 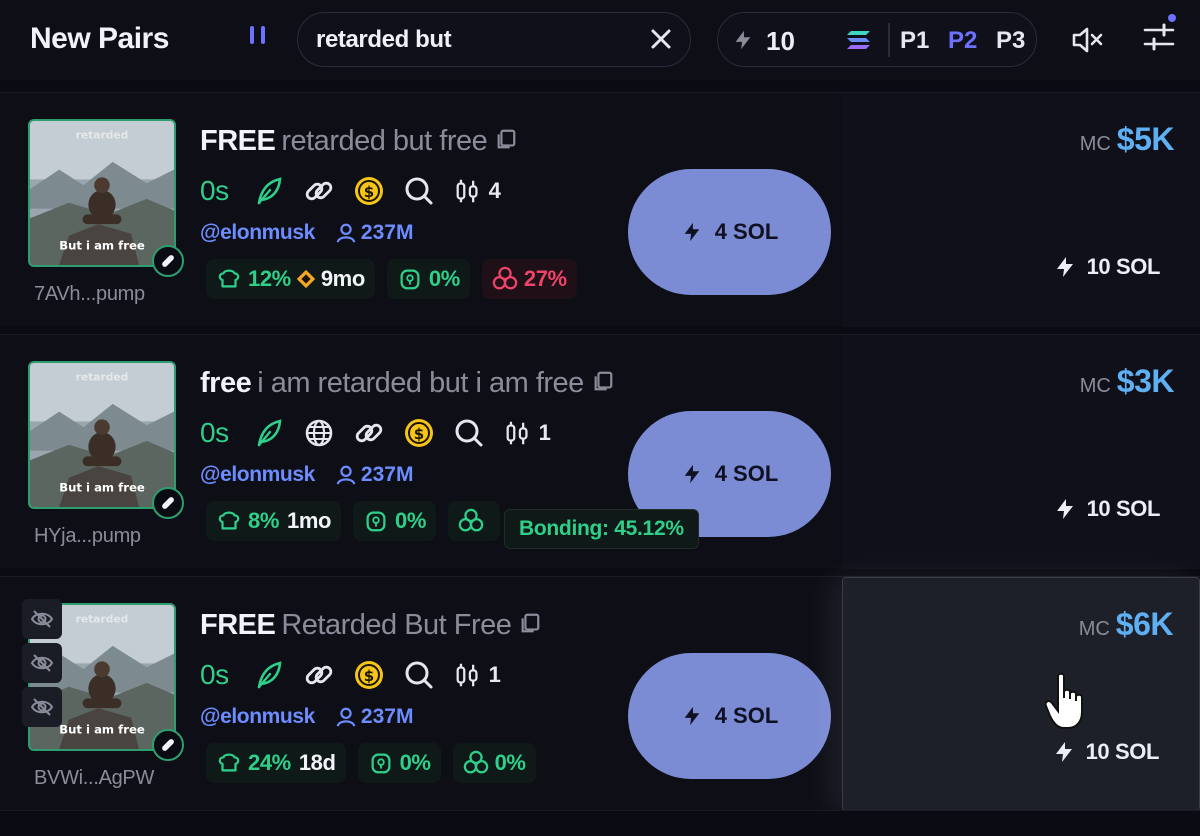 I want to click on market-cap-pane: MC $6K 10 SOL, so click(x=1021, y=694).